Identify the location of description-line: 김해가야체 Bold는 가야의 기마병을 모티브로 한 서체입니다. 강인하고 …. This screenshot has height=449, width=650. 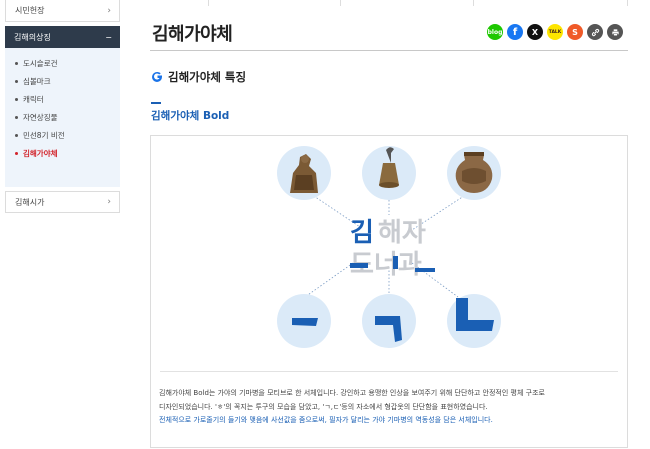
(352, 393).